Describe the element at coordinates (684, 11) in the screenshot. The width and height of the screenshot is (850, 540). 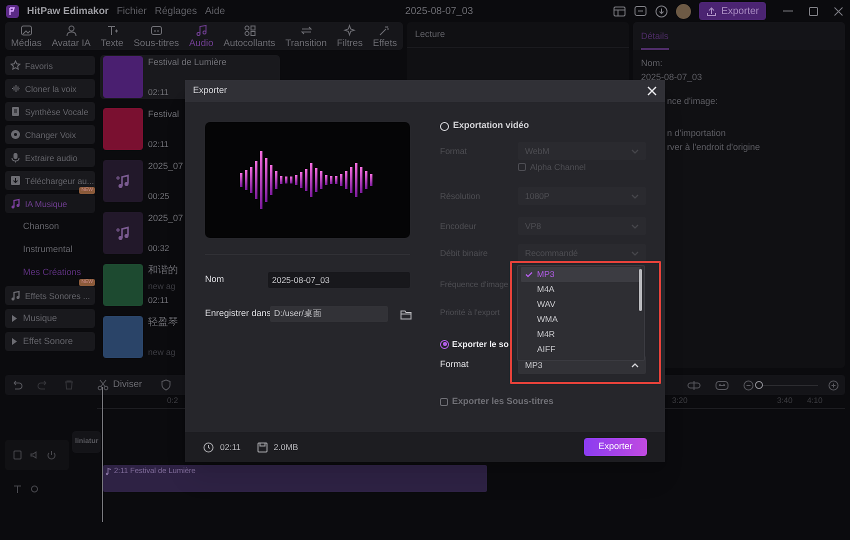
I see `avatar-icon` at that location.